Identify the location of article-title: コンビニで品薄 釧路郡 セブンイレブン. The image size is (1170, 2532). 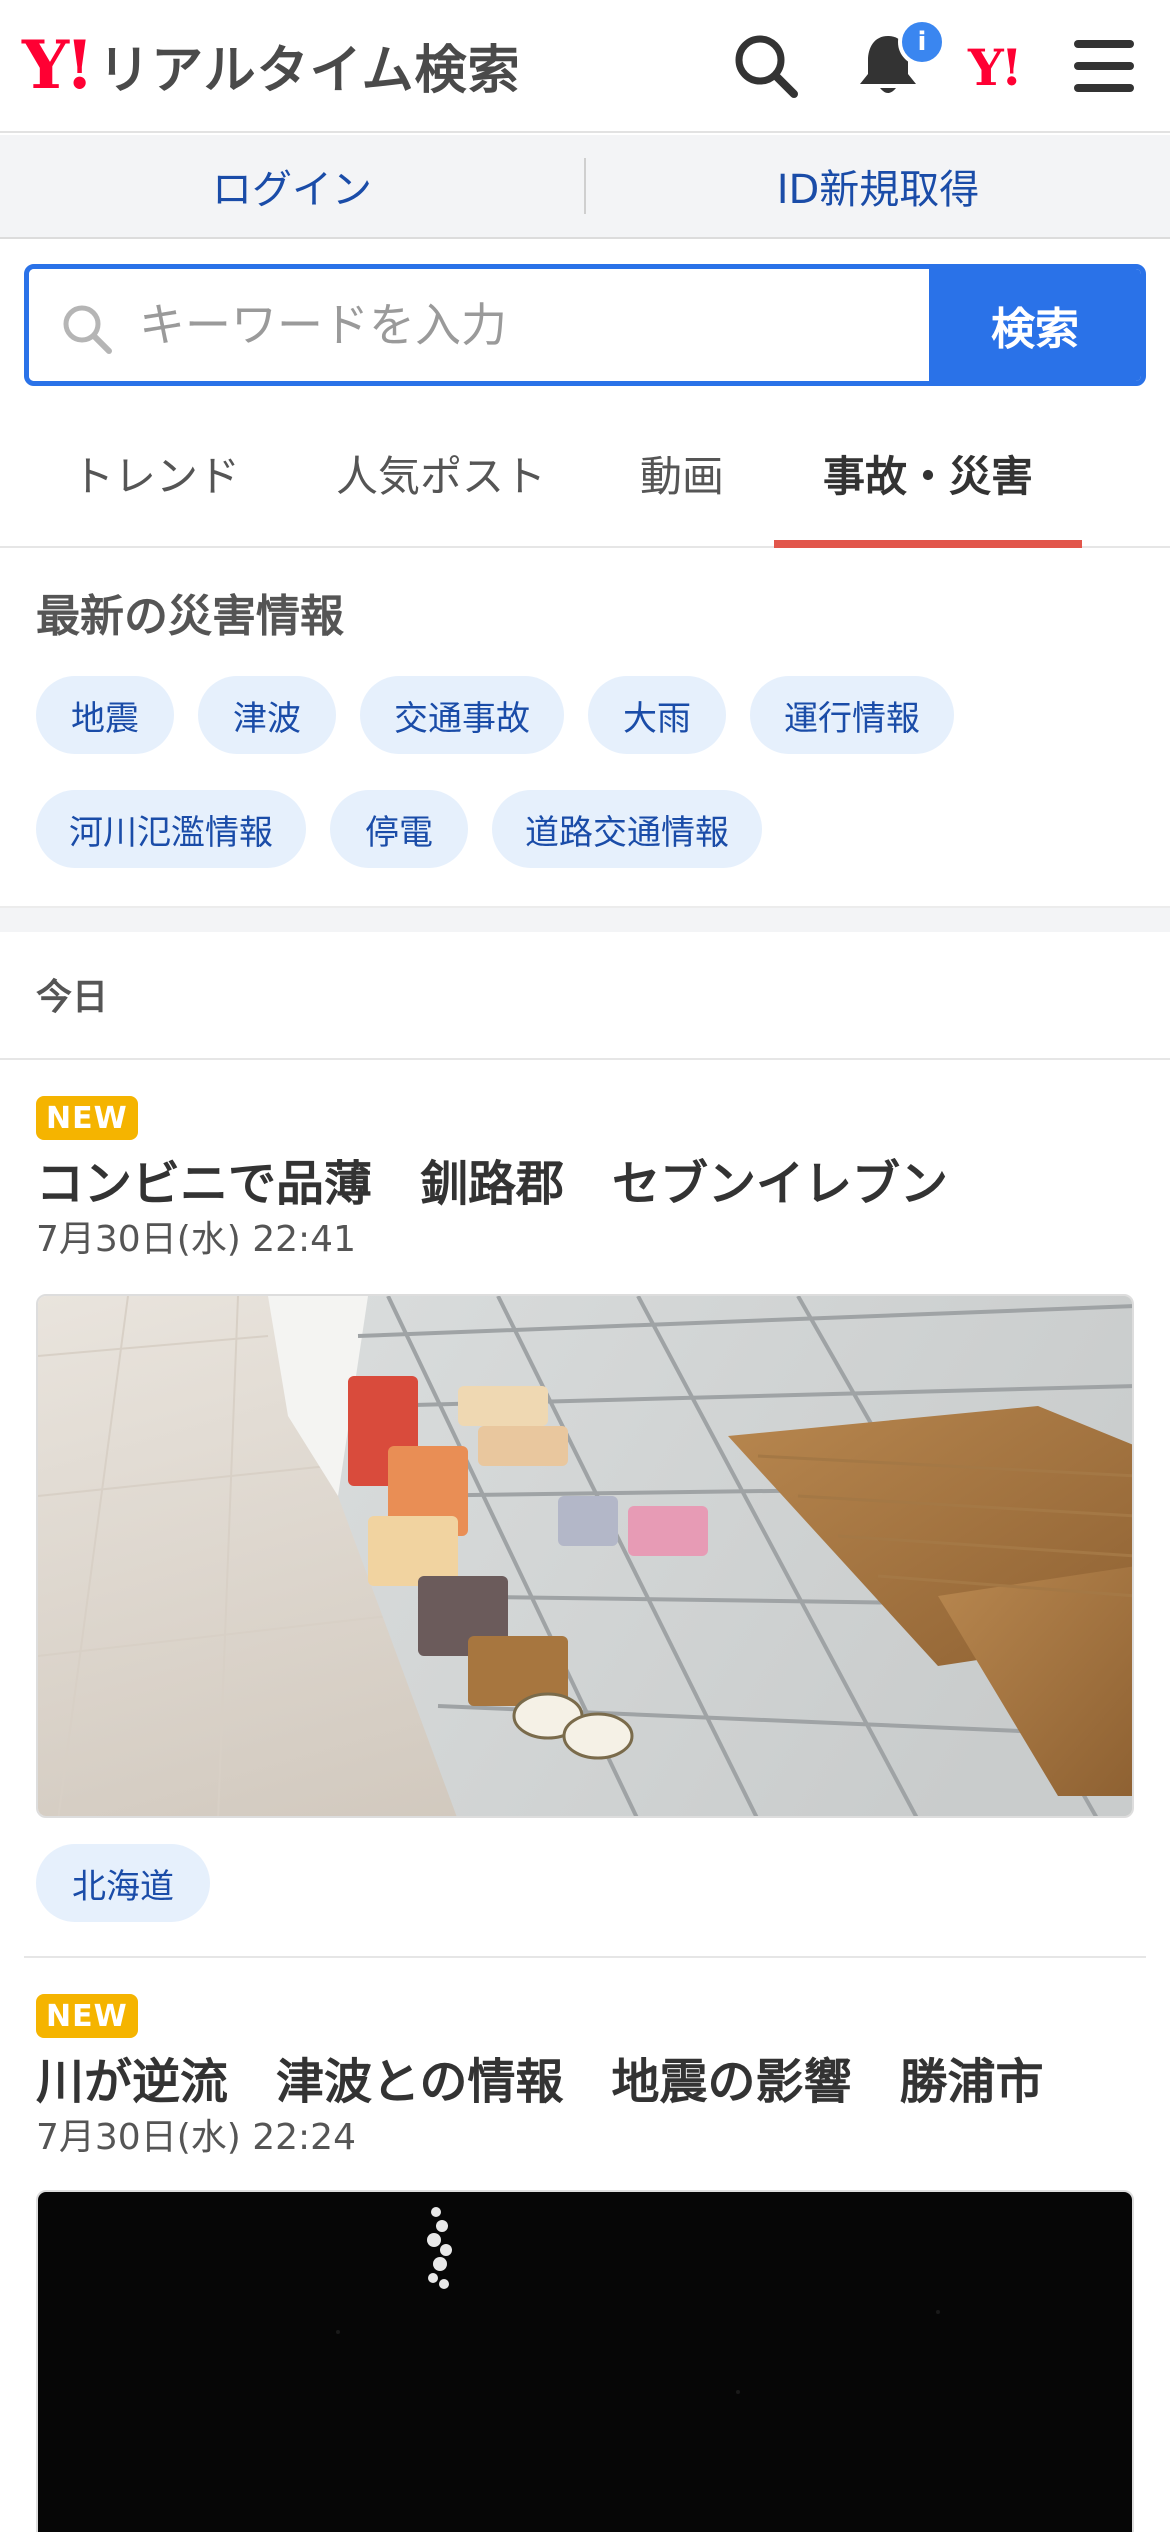
(492, 1179).